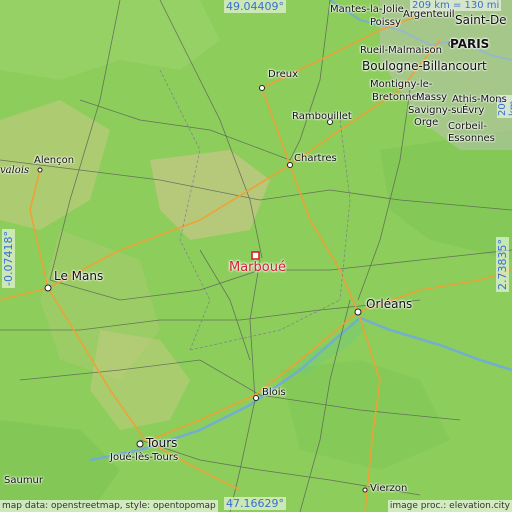 This screenshot has width=512, height=512. I want to click on place-rueil: Rueil-Malmaison, so click(401, 51).